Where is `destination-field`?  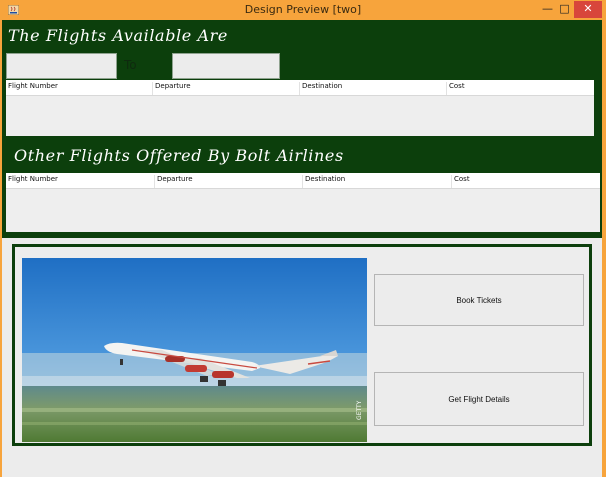 destination-field is located at coordinates (226, 66).